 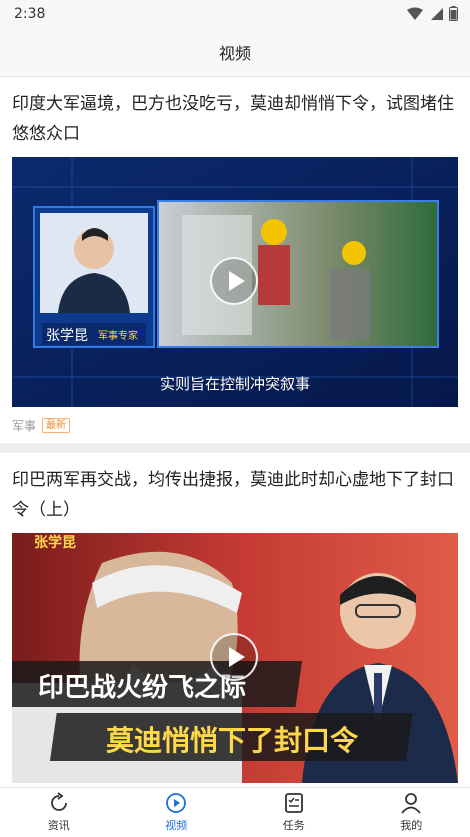 I want to click on tab-profile: 我的, so click(x=411, y=812).